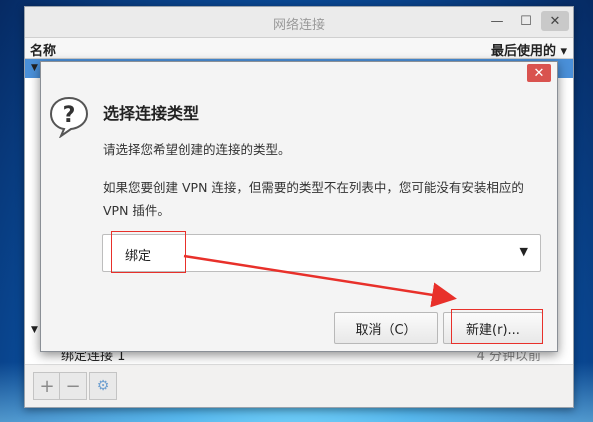 This screenshot has height=422, width=593. What do you see at coordinates (151, 113) in the screenshot?
I see `dialog-title: 选择连接类型` at bounding box center [151, 113].